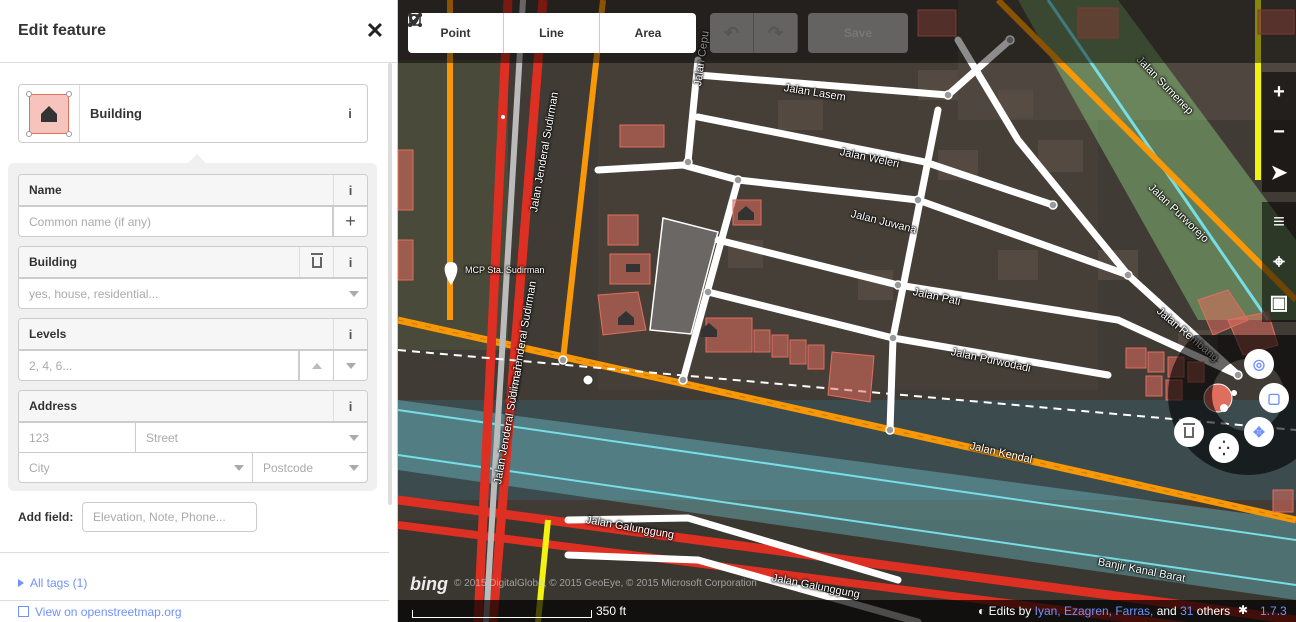 Image resolution: width=1296 pixels, height=622 pixels. Describe the element at coordinates (1094, 611) in the screenshot. I see `contributor-links: Iyan, Ezagren, Farras,` at that location.